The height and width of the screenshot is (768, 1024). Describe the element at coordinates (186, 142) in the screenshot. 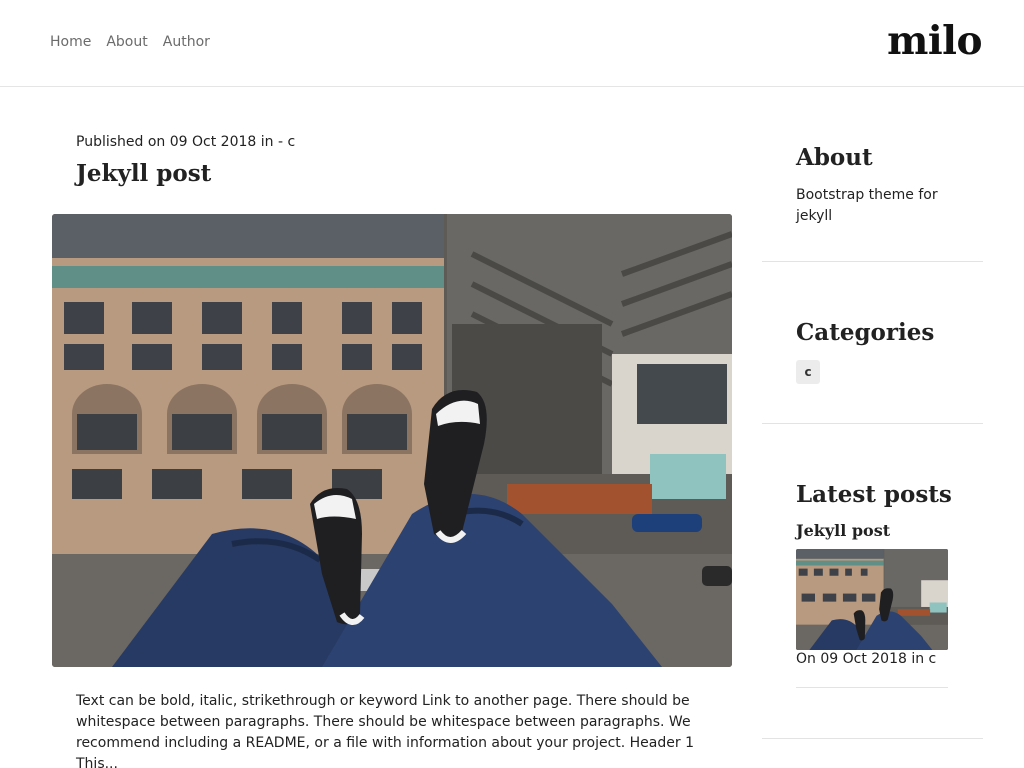

I see `post-meta: Published on 09 Oct 2018 in - c` at that location.